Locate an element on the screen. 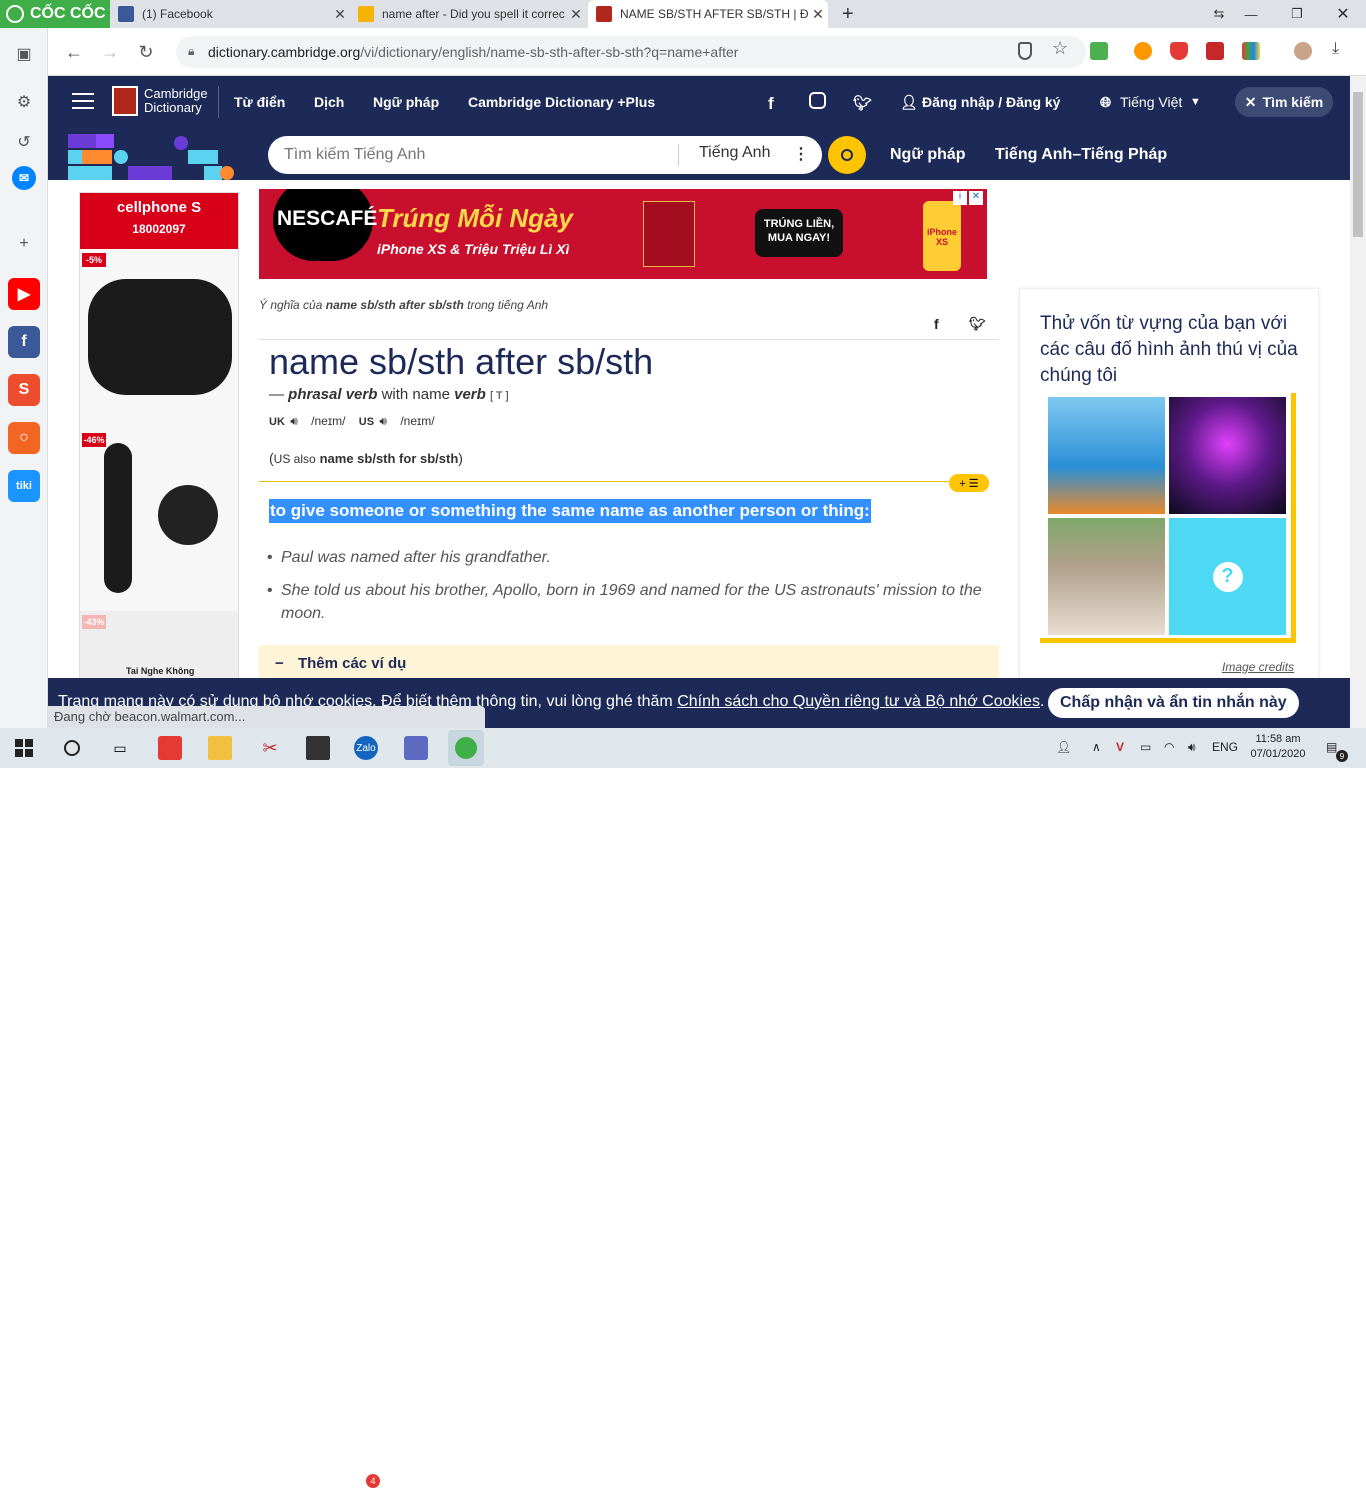  nav-translate: Dịch is located at coordinates (329, 102).